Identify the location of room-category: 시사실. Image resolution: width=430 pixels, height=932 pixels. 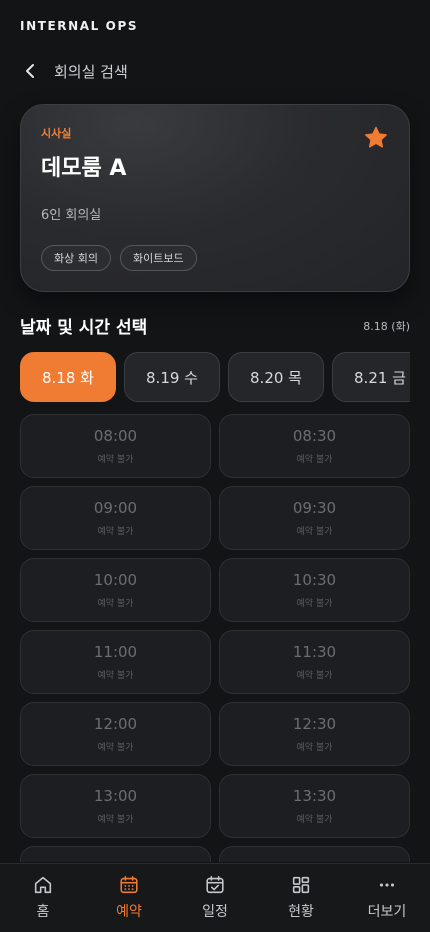
(56, 133).